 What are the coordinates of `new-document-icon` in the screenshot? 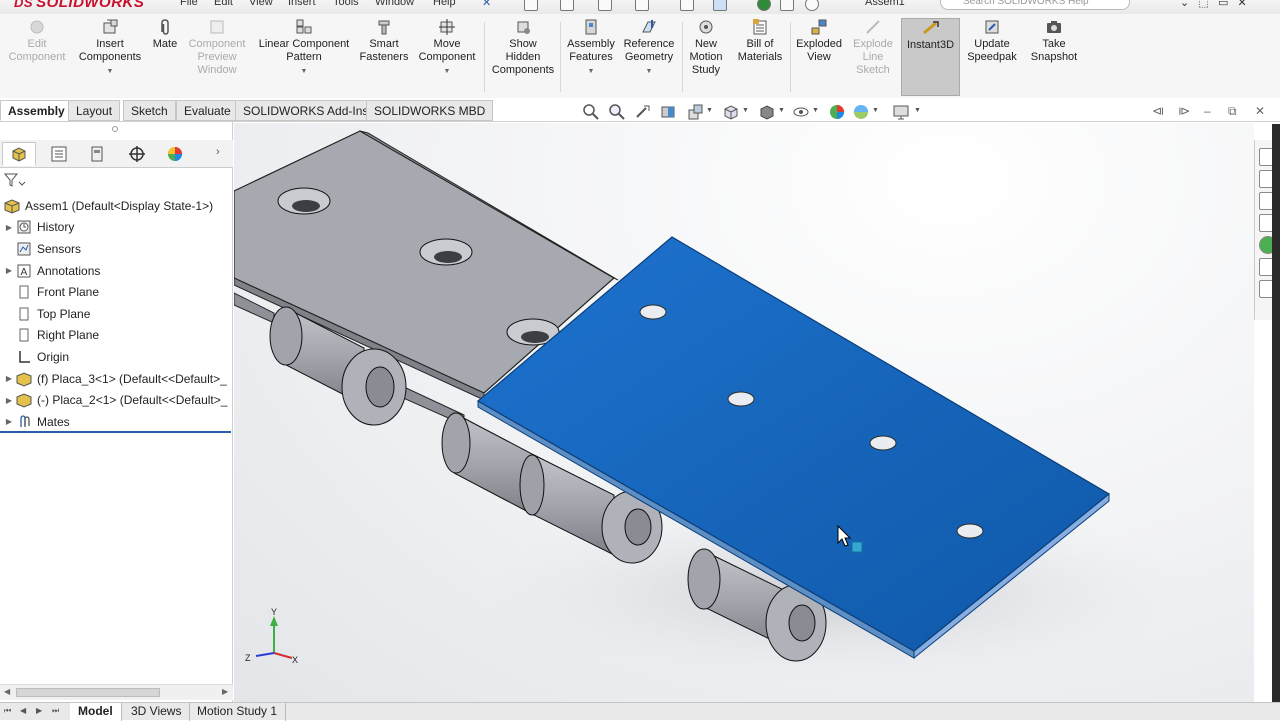 It's located at (531, 5).